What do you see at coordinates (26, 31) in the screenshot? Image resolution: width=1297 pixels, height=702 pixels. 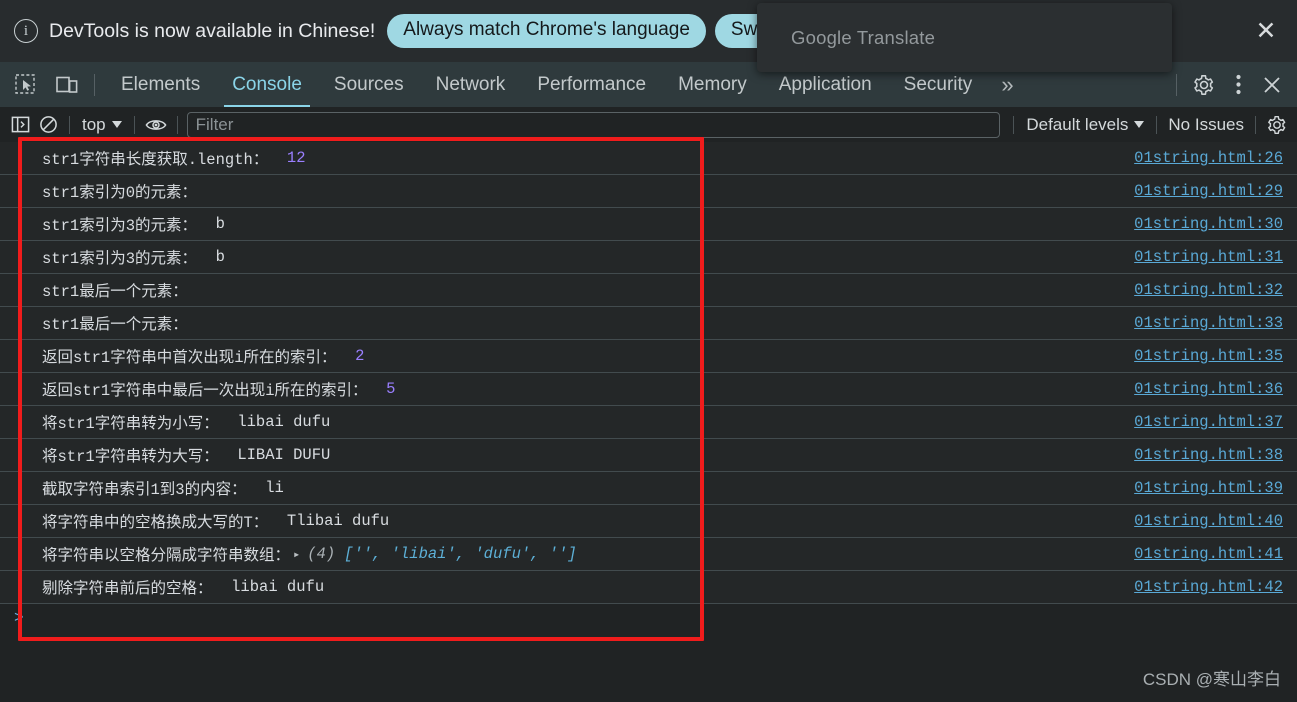 I see `info-circle-icon: i` at bounding box center [26, 31].